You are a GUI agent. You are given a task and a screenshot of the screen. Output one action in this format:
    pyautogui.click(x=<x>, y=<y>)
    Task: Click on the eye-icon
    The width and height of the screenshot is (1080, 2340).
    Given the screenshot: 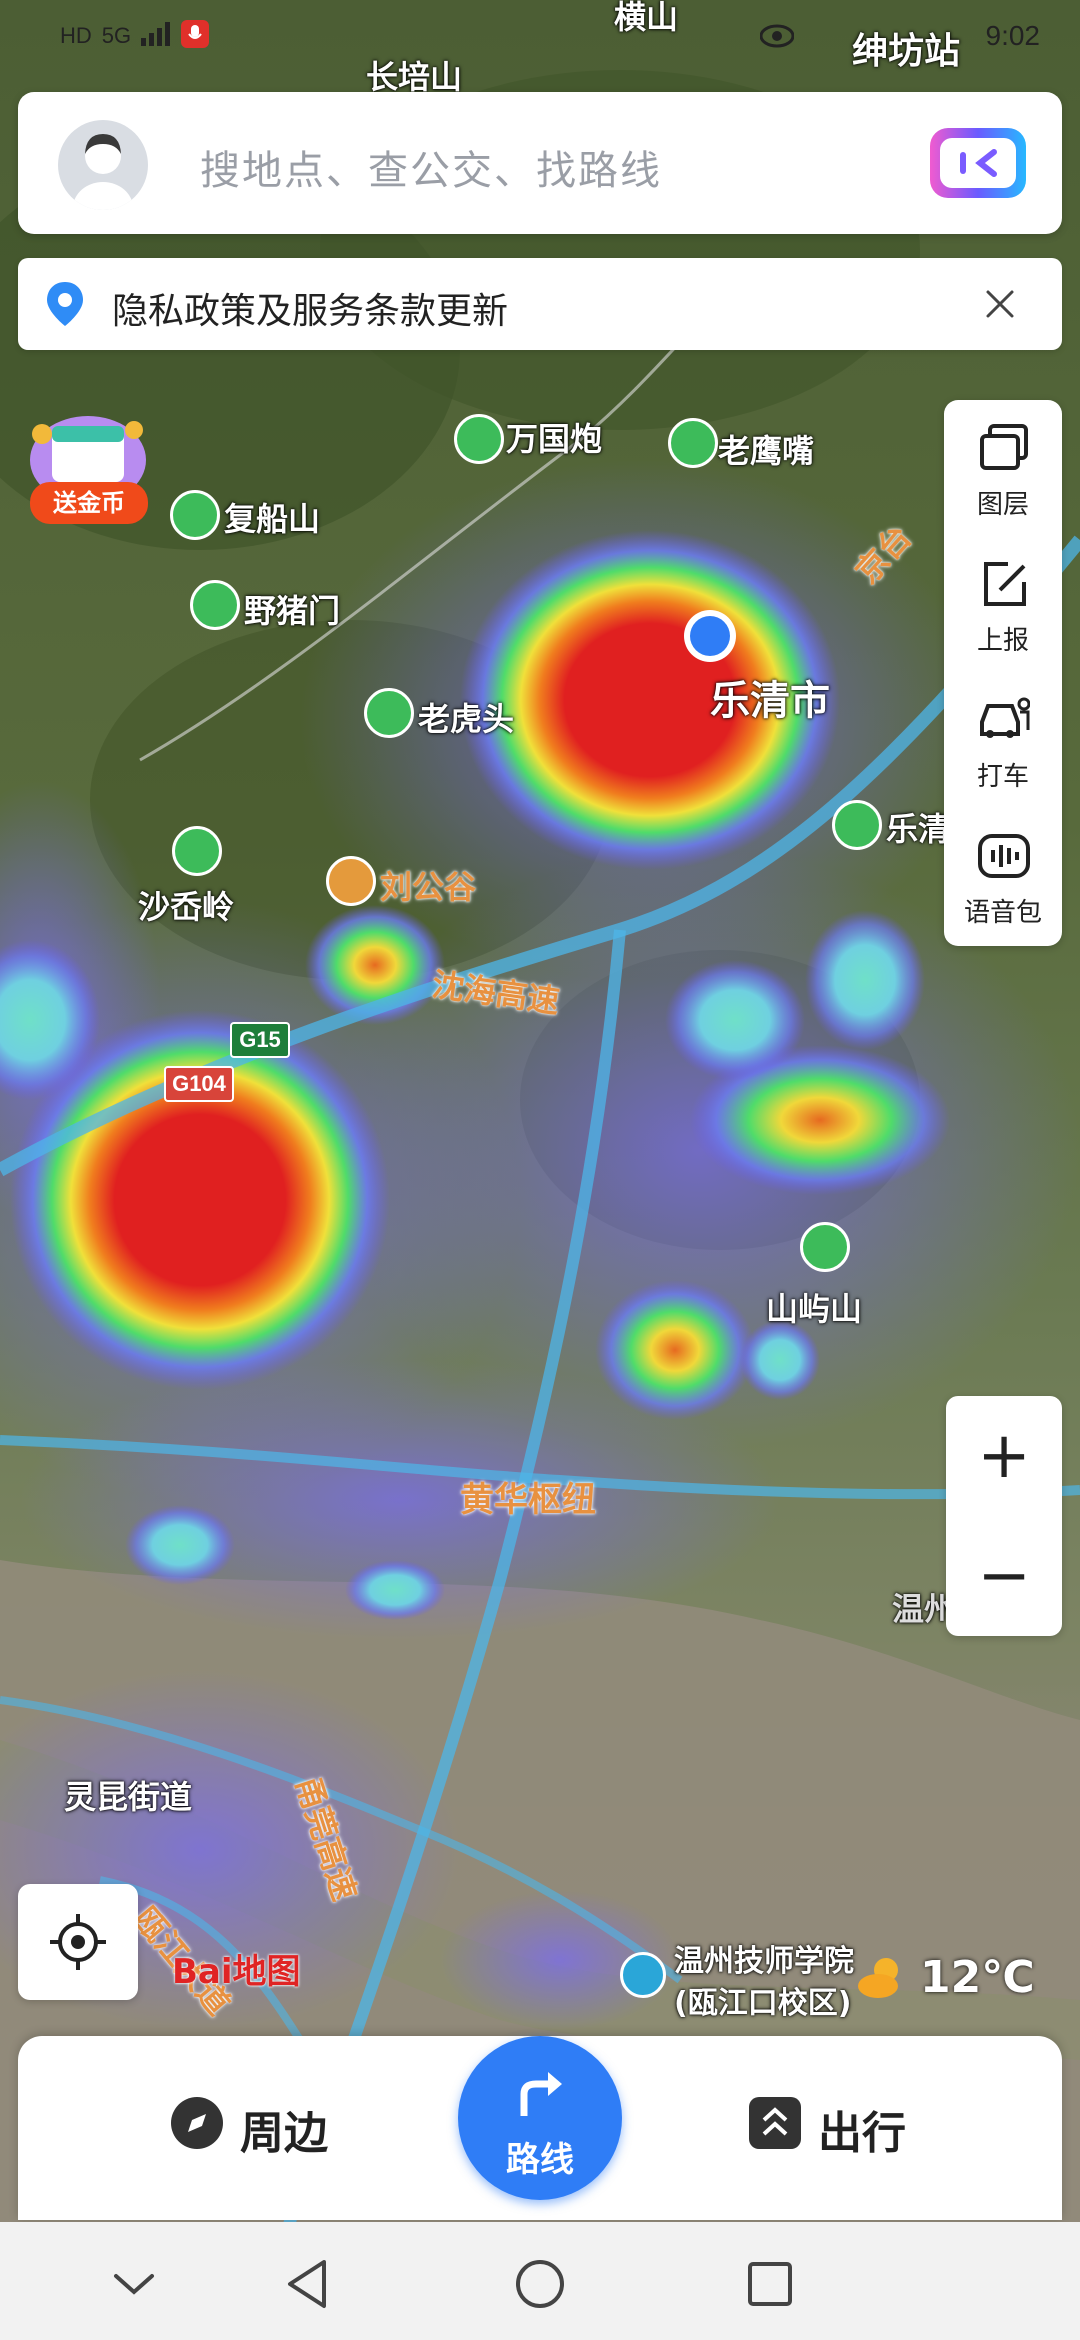 What is the action you would take?
    pyautogui.click(x=777, y=38)
    